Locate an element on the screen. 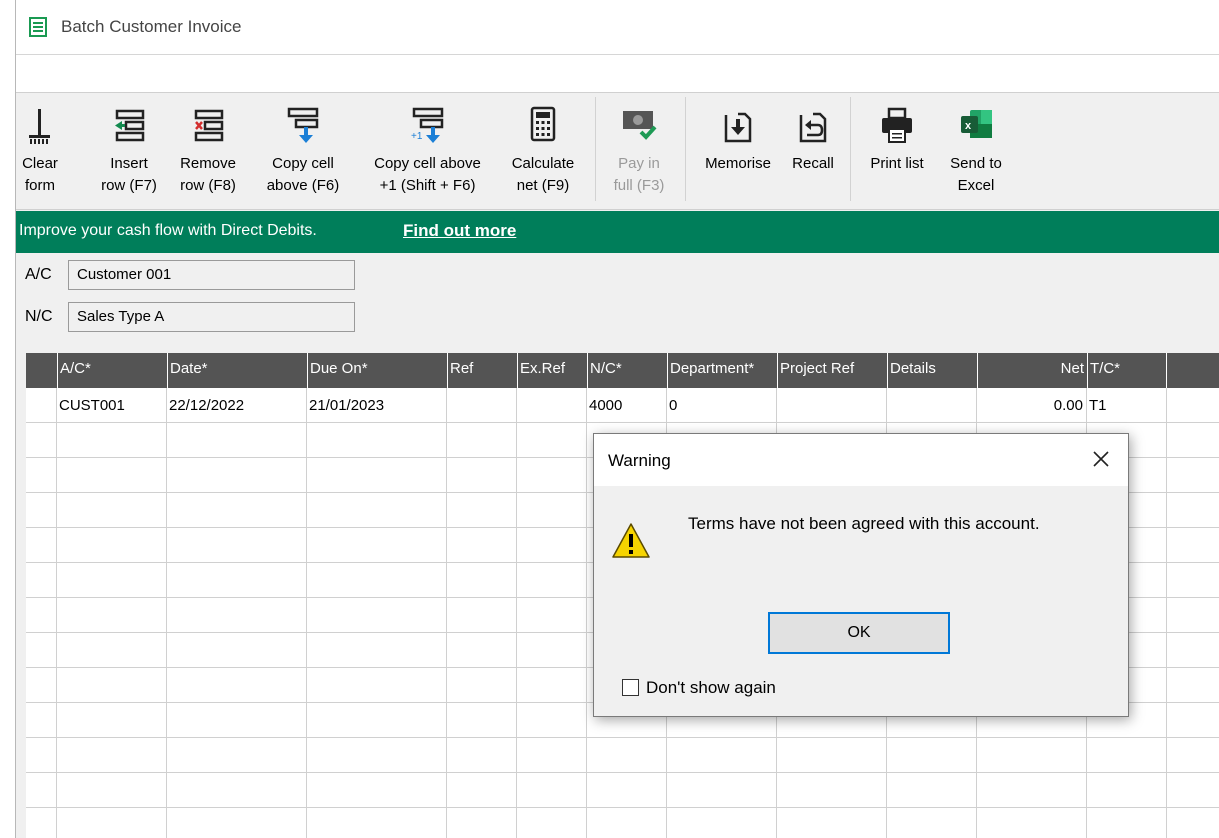 The width and height of the screenshot is (1219, 838). svg-text: x is located at coordinates (968, 126).